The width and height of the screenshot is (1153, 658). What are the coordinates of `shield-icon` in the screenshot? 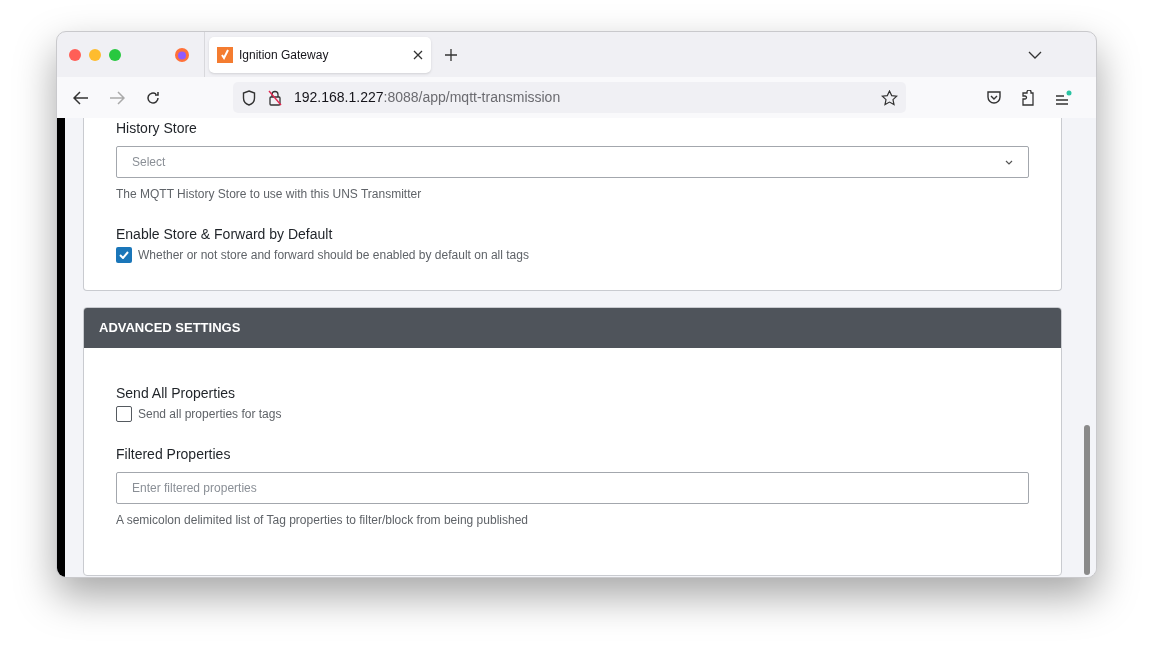 It's located at (249, 97).